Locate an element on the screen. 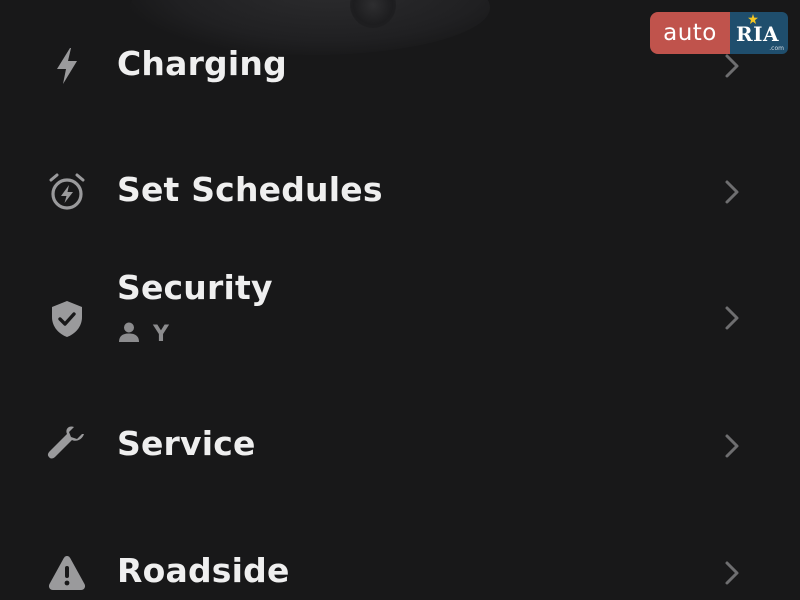 Image resolution: width=800 pixels, height=600 pixels. menu-item-label: Charging is located at coordinates (202, 63).